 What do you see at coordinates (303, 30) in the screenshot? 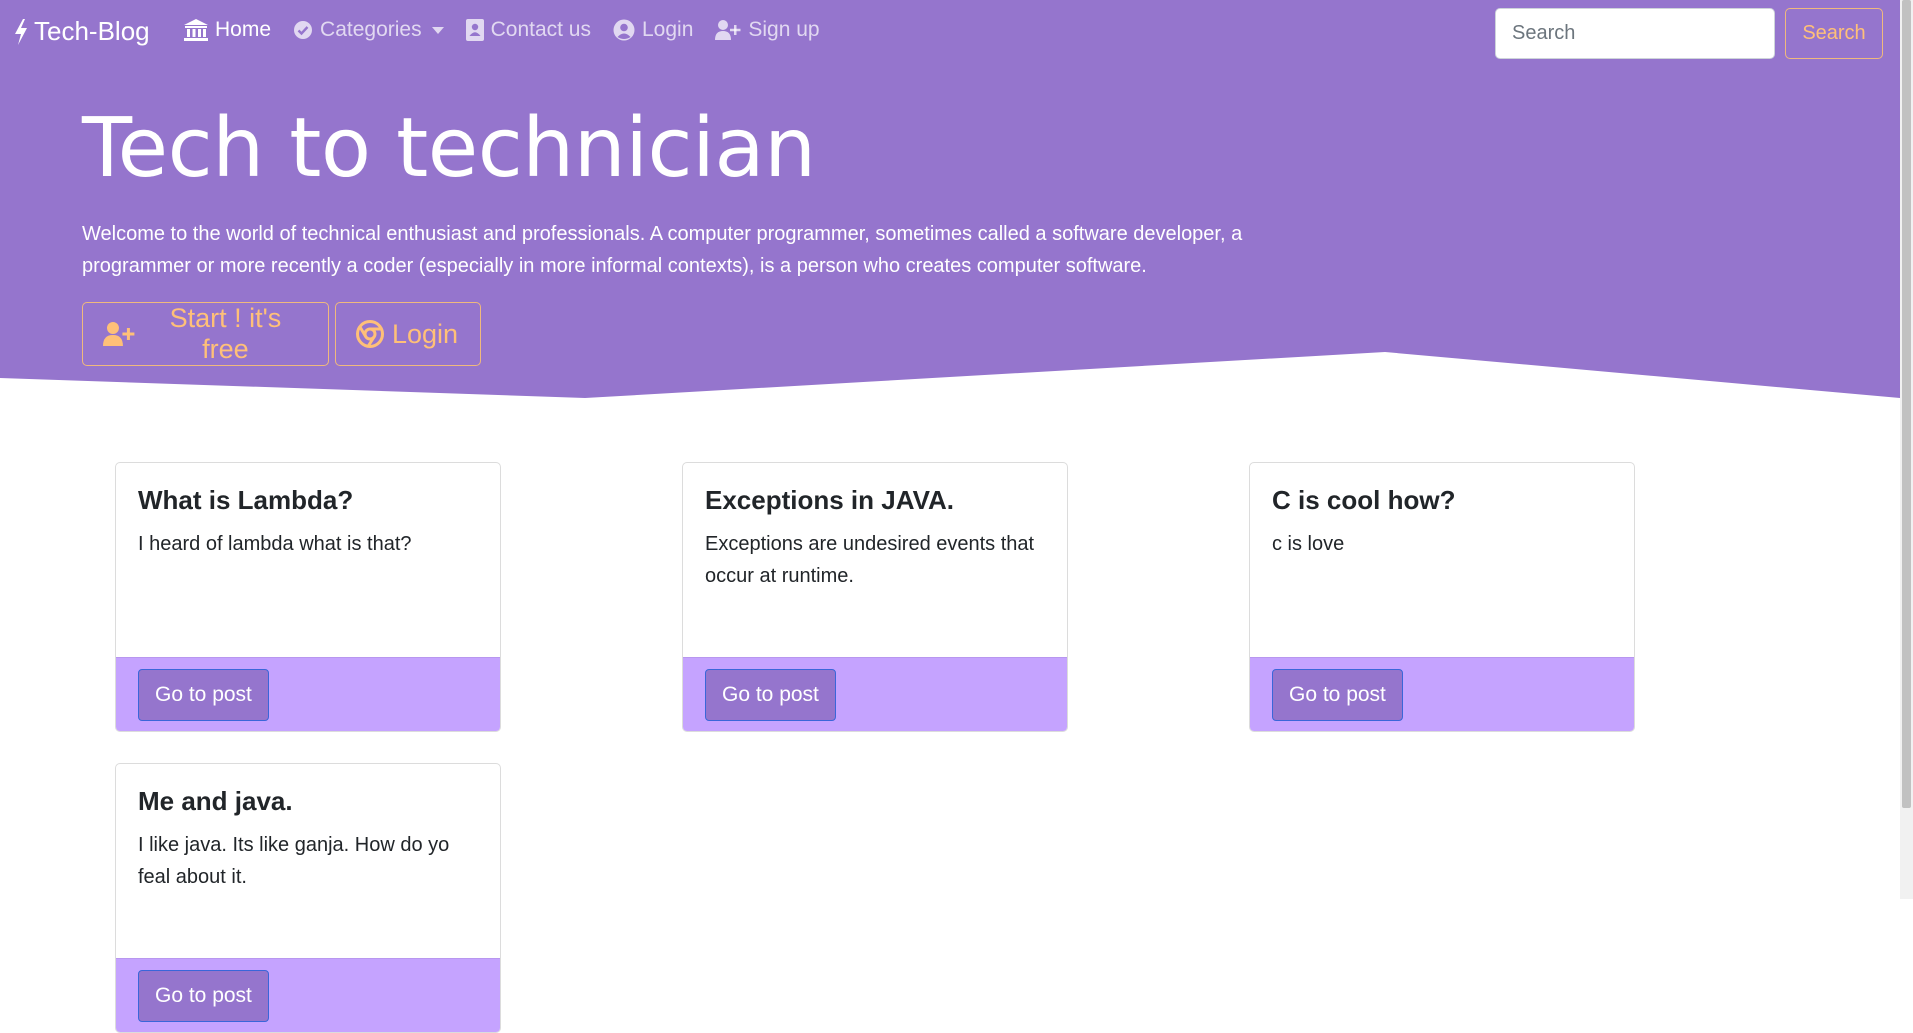
I see `check-circle-icon` at bounding box center [303, 30].